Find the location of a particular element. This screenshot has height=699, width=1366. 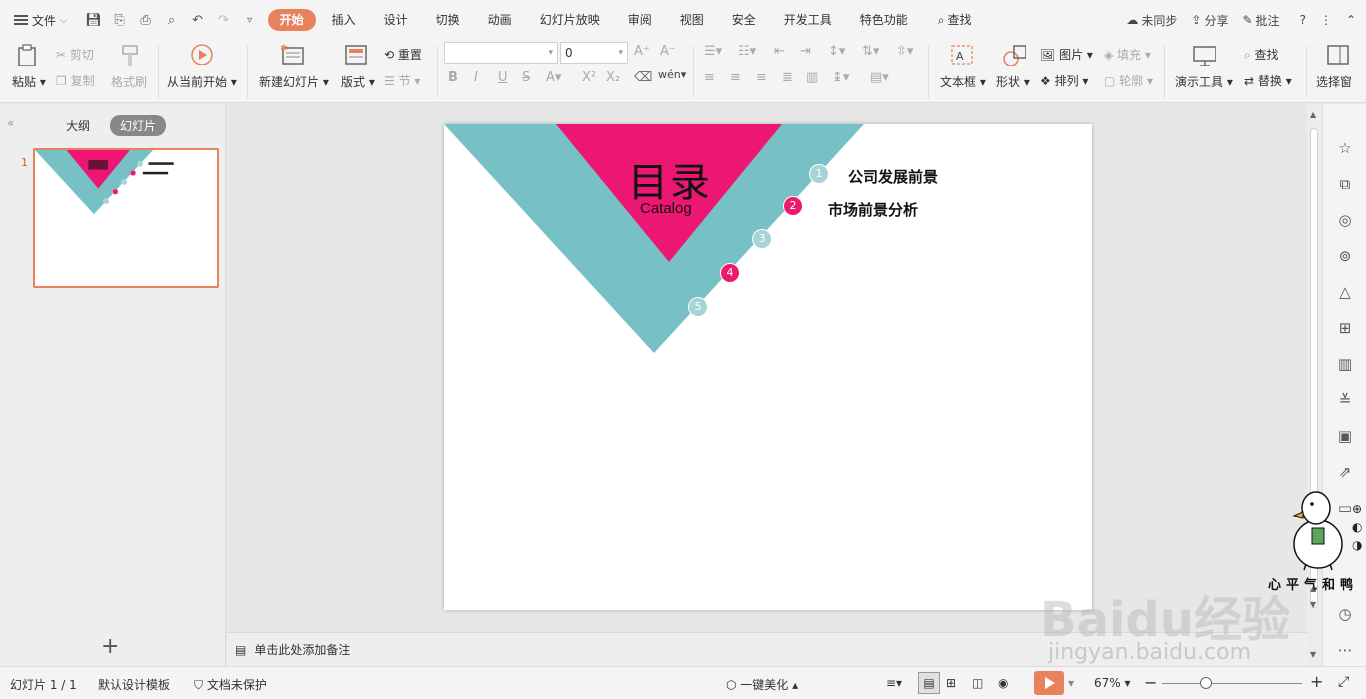

pin-icon: ☆ is located at coordinates (1345, 148).